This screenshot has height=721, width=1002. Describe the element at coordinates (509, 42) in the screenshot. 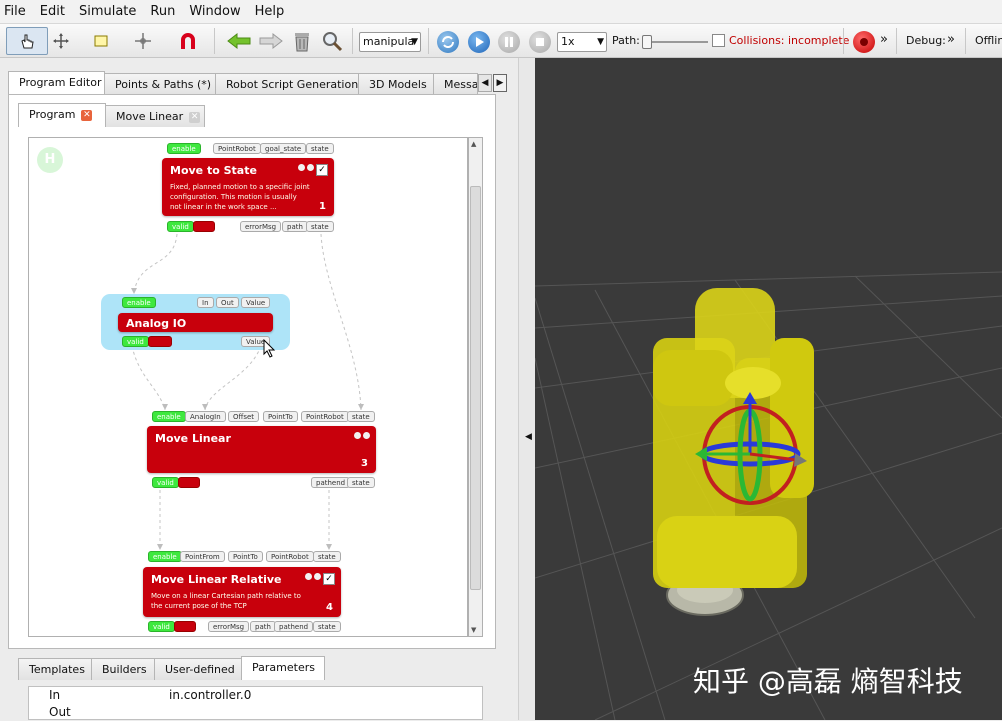

I see `pause-button` at that location.